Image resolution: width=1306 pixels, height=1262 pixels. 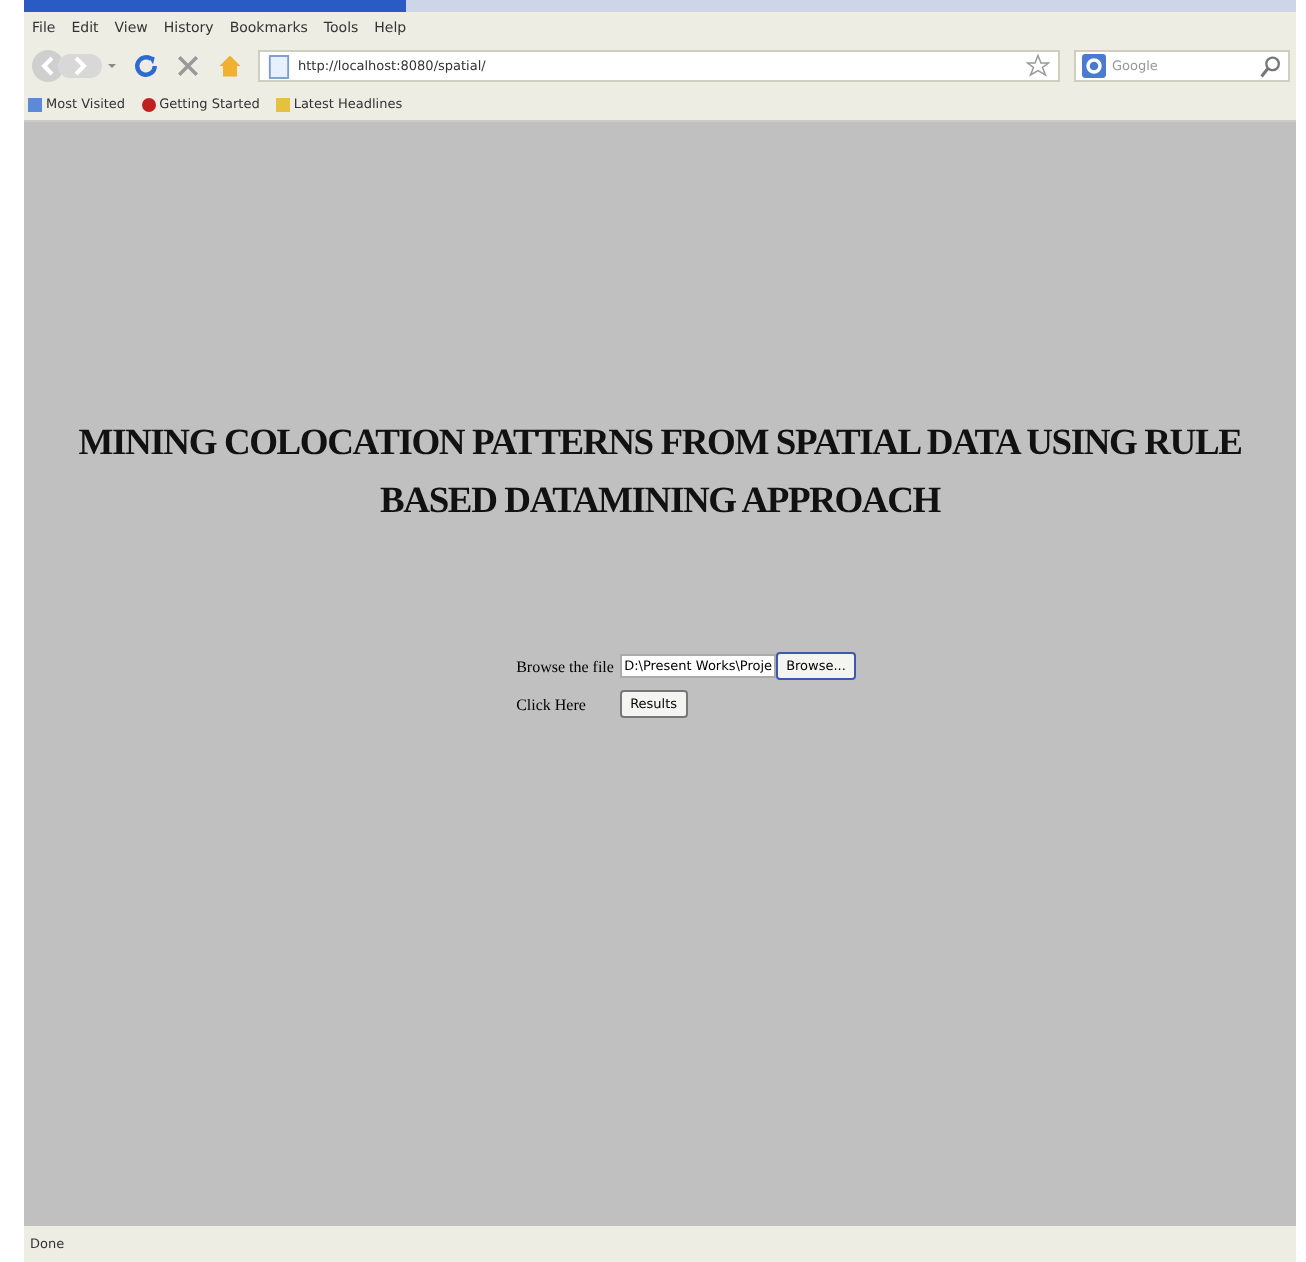 I want to click on page-heading: MINING COLOCATION PATTERNS FROM SPATIAL DATA USING RULE BASED DATAMINING APPROACH, so click(x=660, y=474).